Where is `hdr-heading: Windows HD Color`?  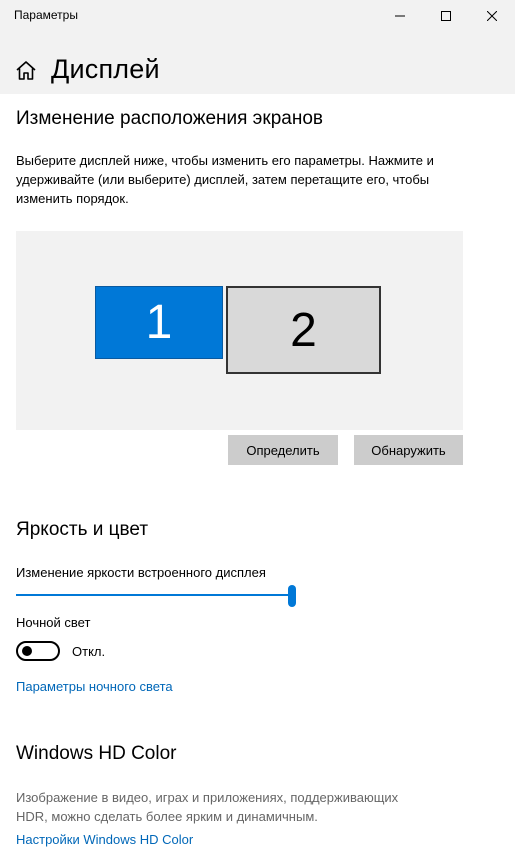 hdr-heading: Windows HD Color is located at coordinates (96, 753).